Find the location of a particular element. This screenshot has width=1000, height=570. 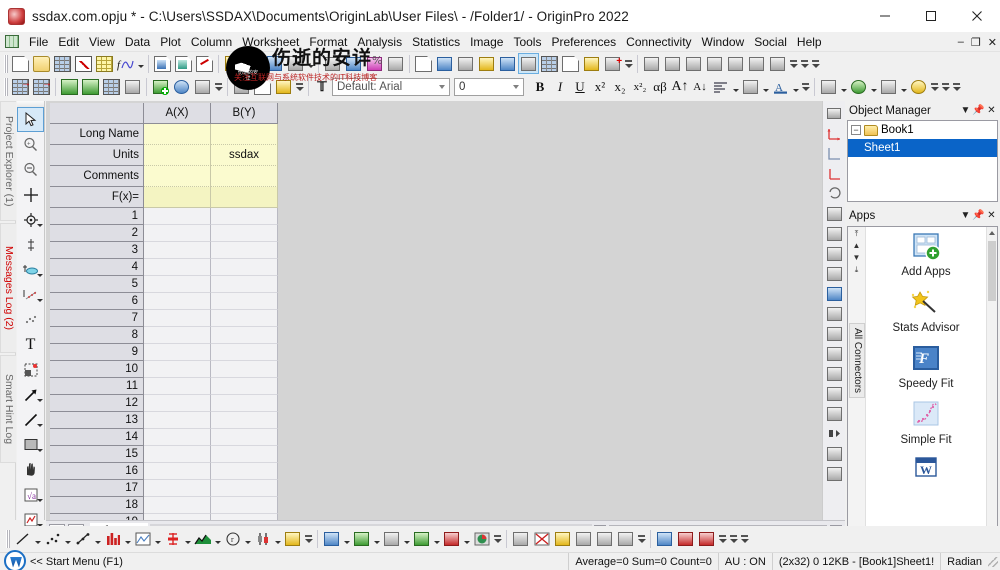

row-header-18: 18 is located at coordinates (97, 505).